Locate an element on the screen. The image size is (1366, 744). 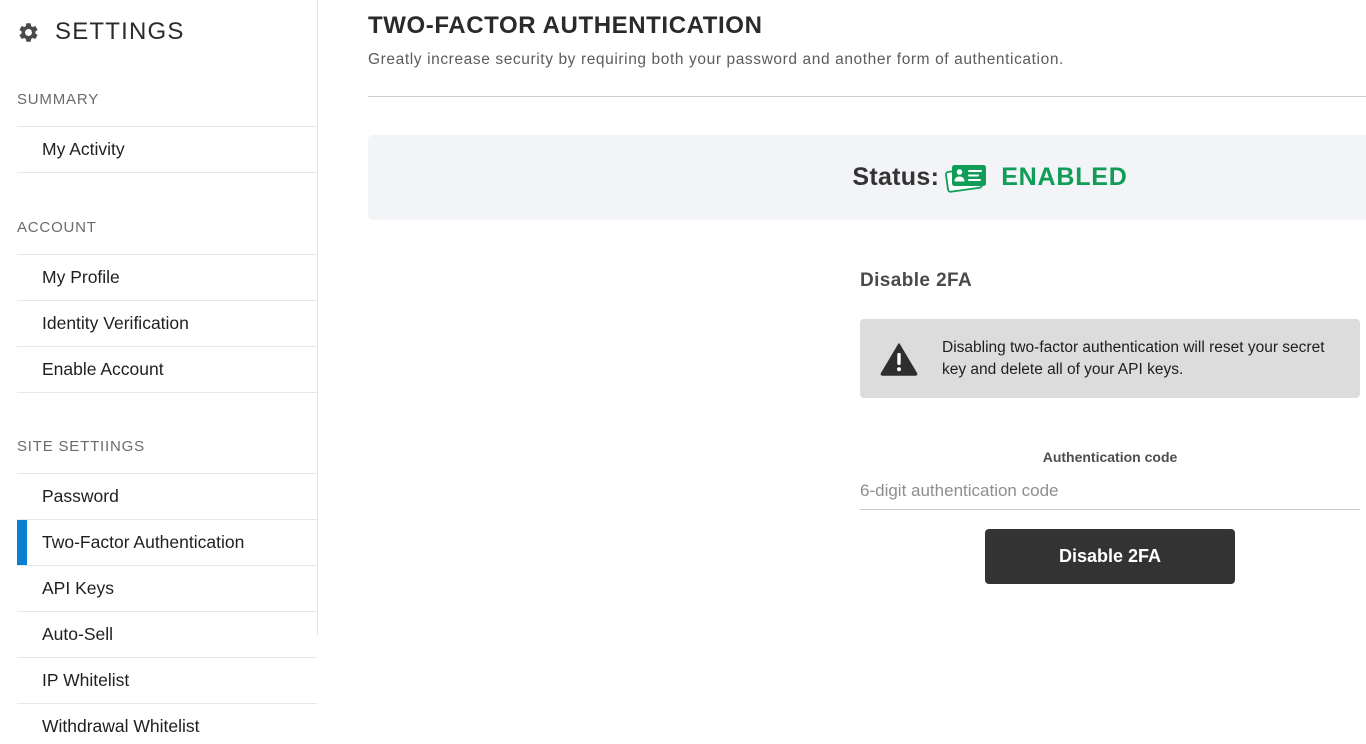
sidebar-item-label: Auto-Sell is located at coordinates (78, 634).